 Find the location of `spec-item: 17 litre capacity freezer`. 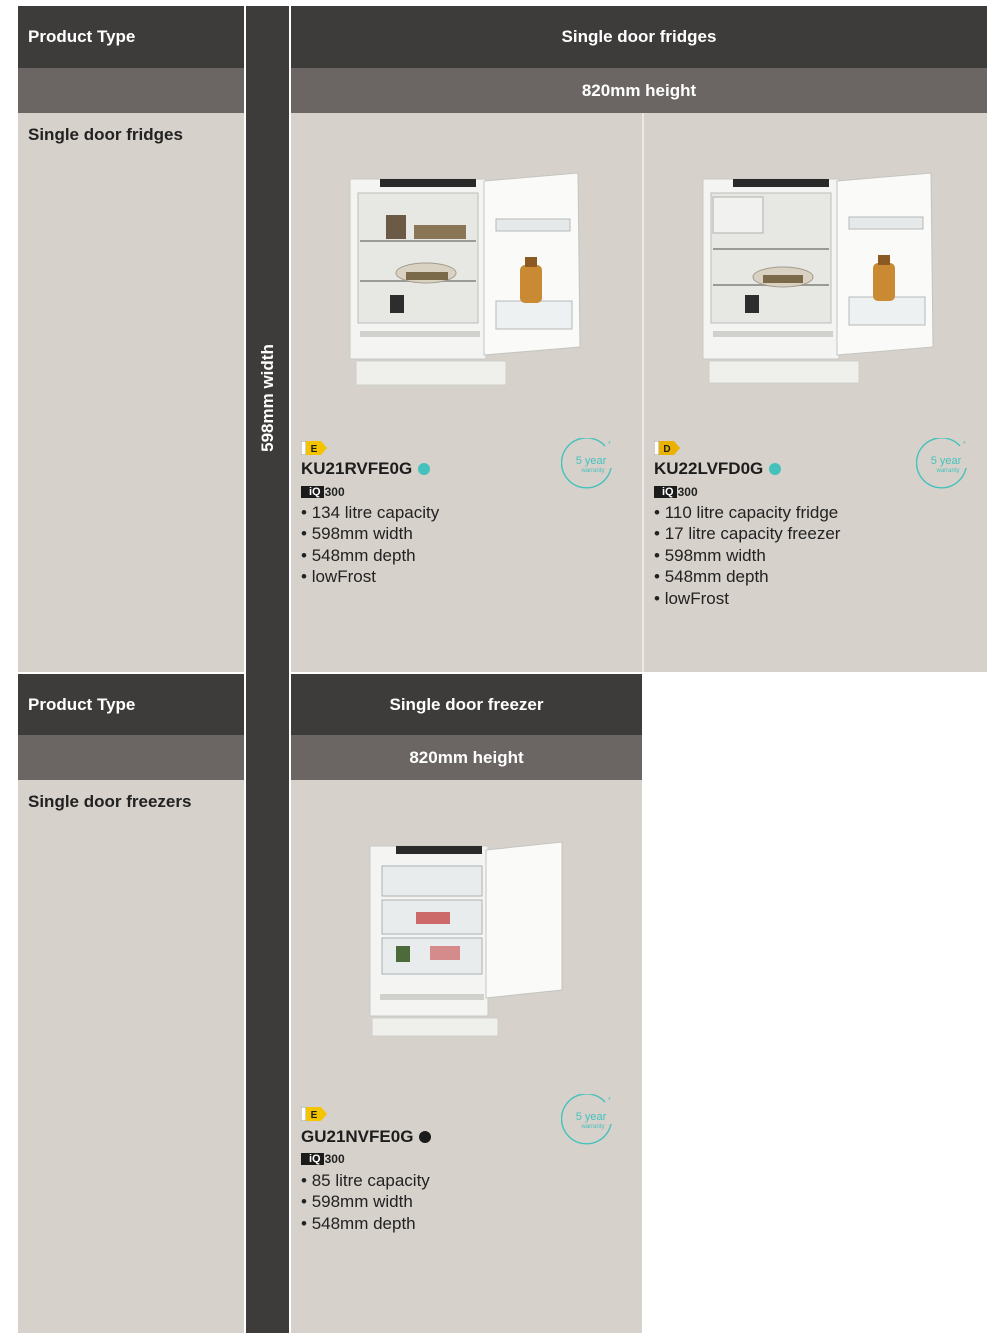

spec-item: 17 litre capacity freezer is located at coordinates (747, 533).